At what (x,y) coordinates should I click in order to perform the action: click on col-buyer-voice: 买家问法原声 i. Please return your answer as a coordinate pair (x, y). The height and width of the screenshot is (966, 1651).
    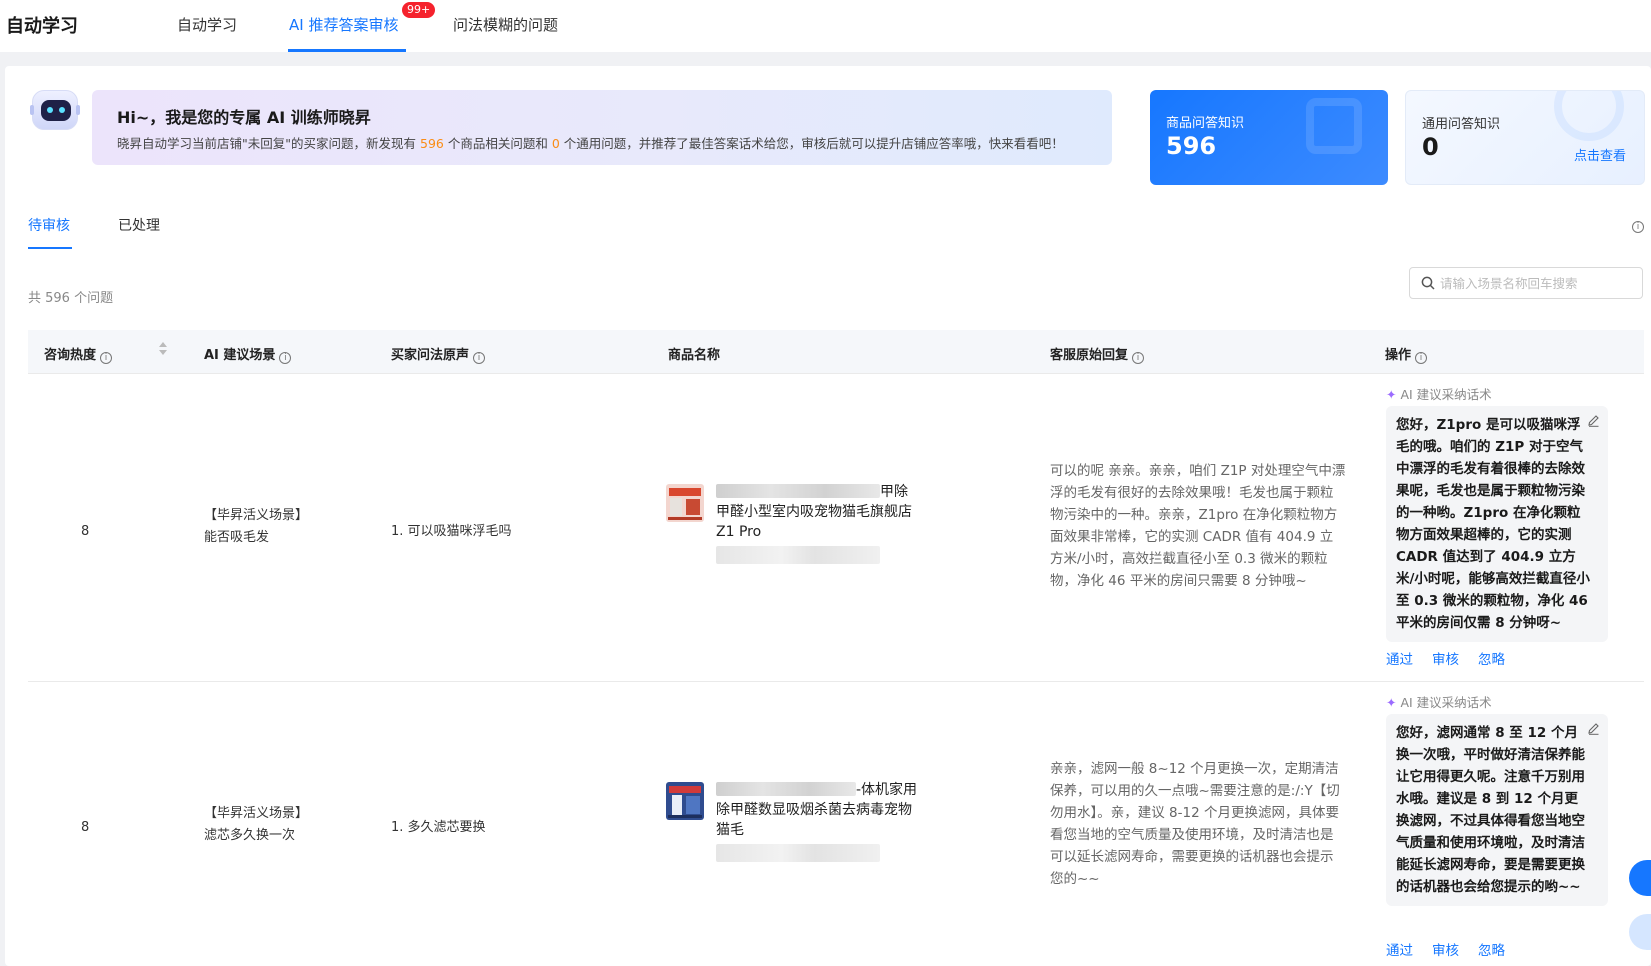
    Looking at the image, I should click on (438, 354).